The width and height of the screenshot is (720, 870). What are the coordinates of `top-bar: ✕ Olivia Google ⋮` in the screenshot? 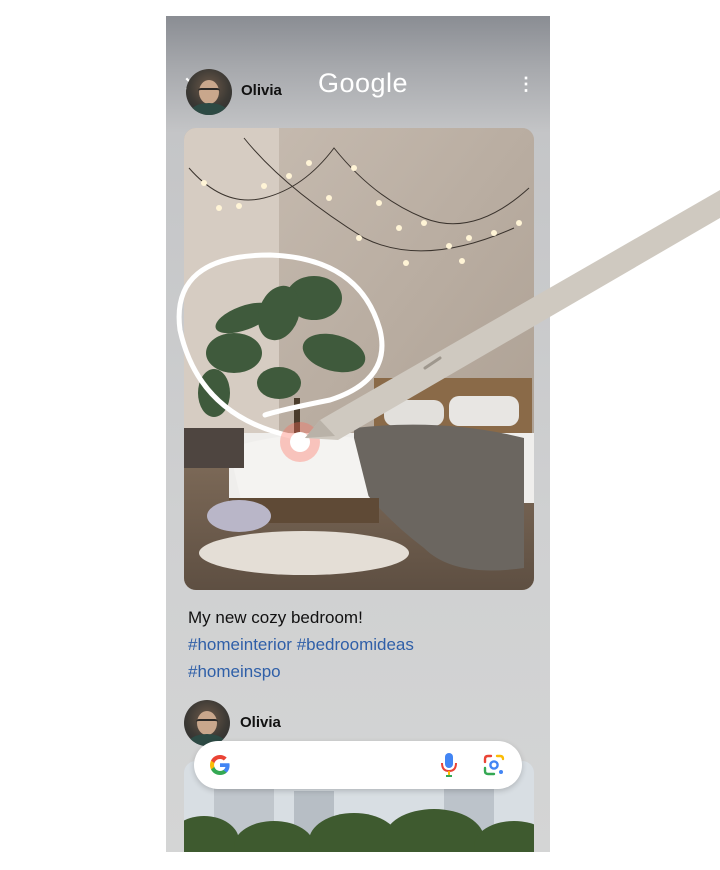 It's located at (358, 71).